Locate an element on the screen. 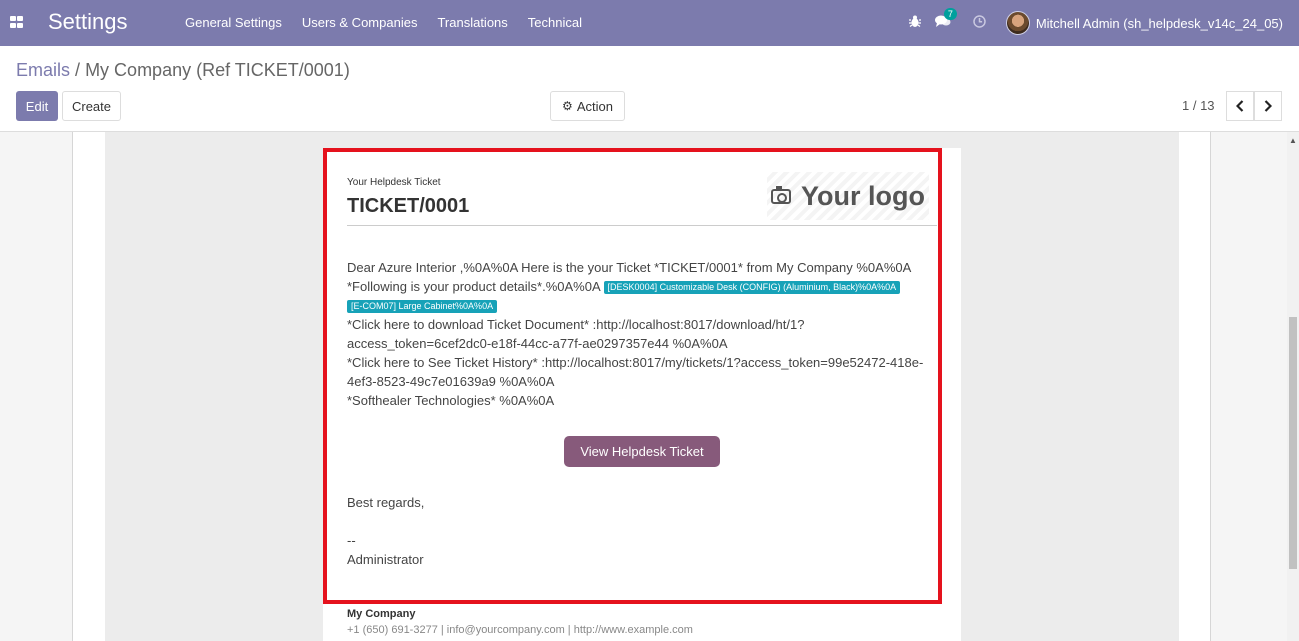 This screenshot has height=641, width=1299. pager-value: 1 / 13 is located at coordinates (1198, 105).